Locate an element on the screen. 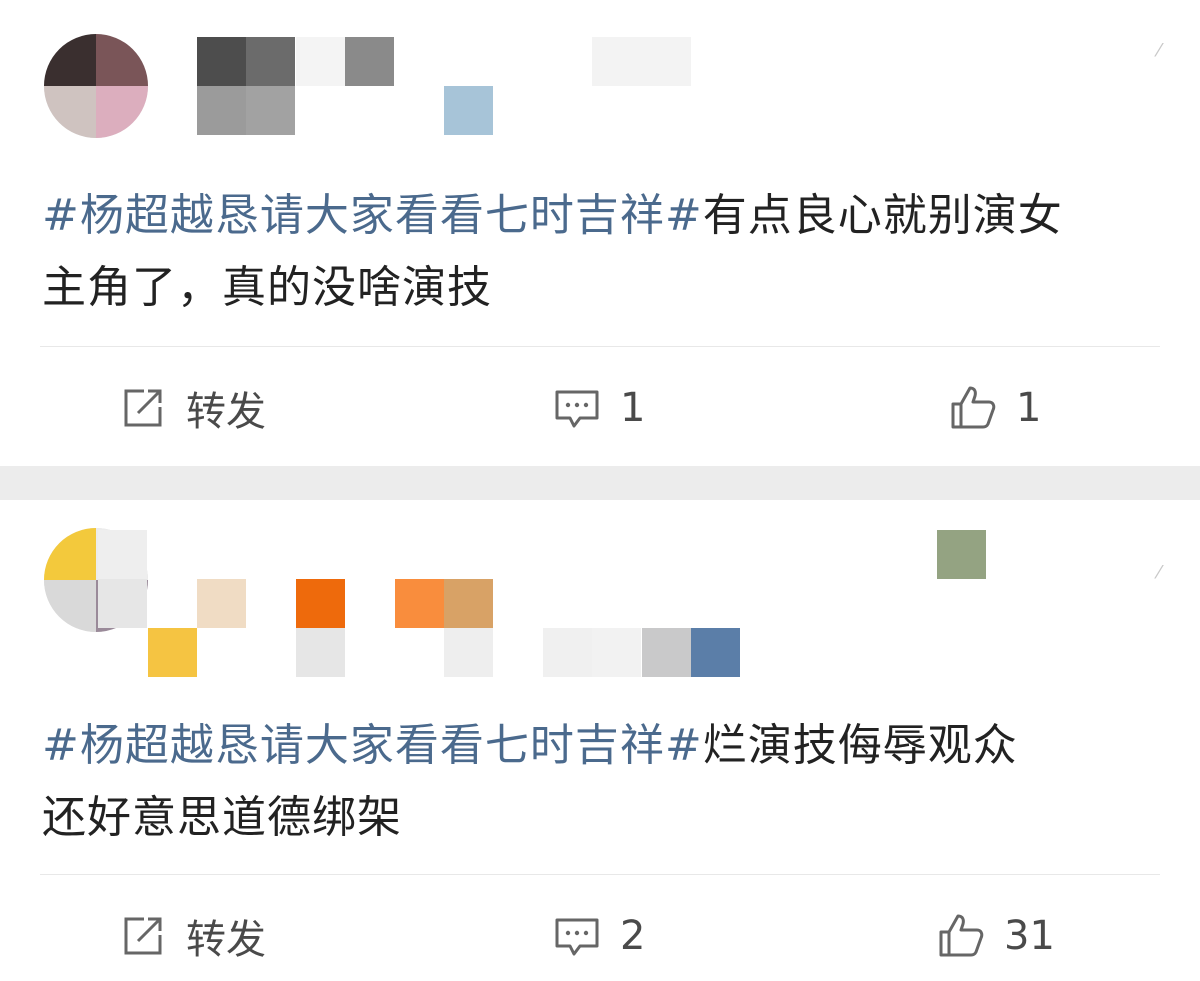 Image resolution: width=1200 pixels, height=981 pixels. like-count: 31 is located at coordinates (1029, 936).